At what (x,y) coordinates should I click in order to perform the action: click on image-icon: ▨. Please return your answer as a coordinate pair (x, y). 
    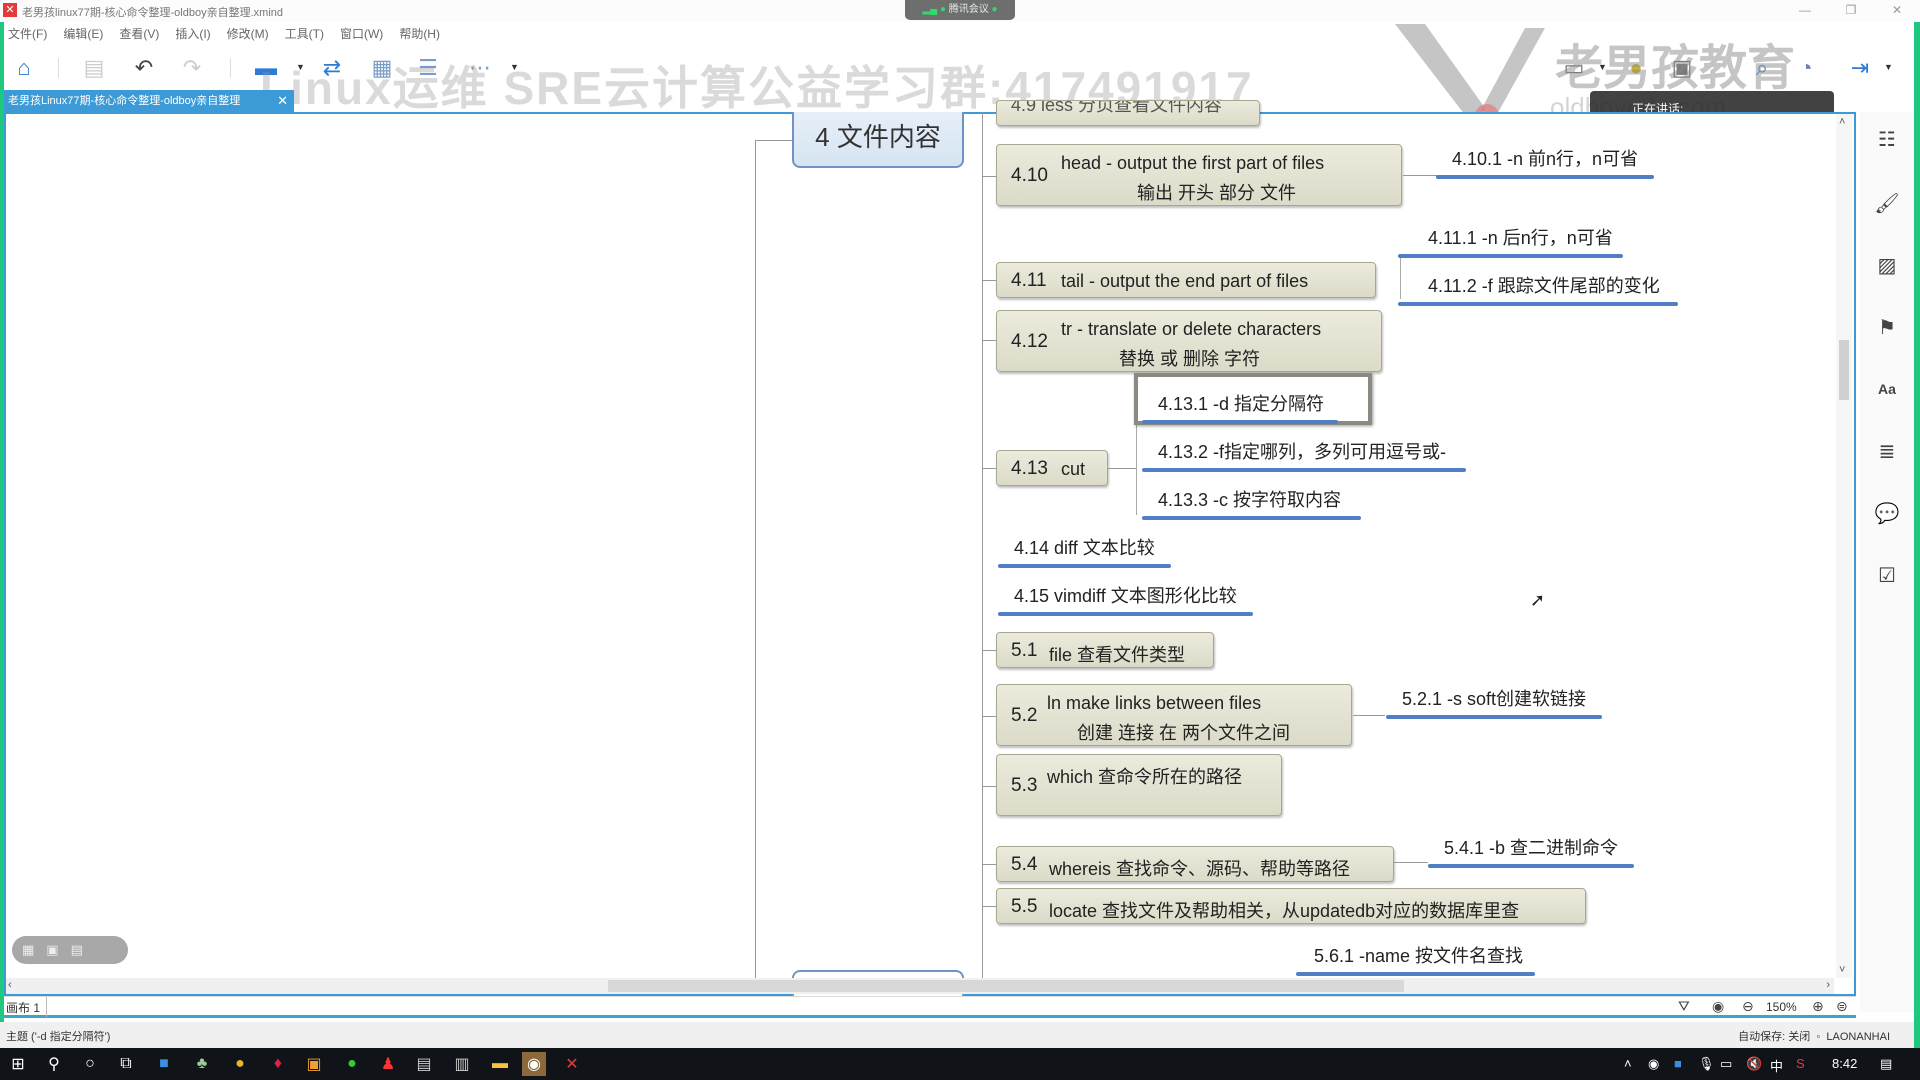
    Looking at the image, I should click on (1887, 265).